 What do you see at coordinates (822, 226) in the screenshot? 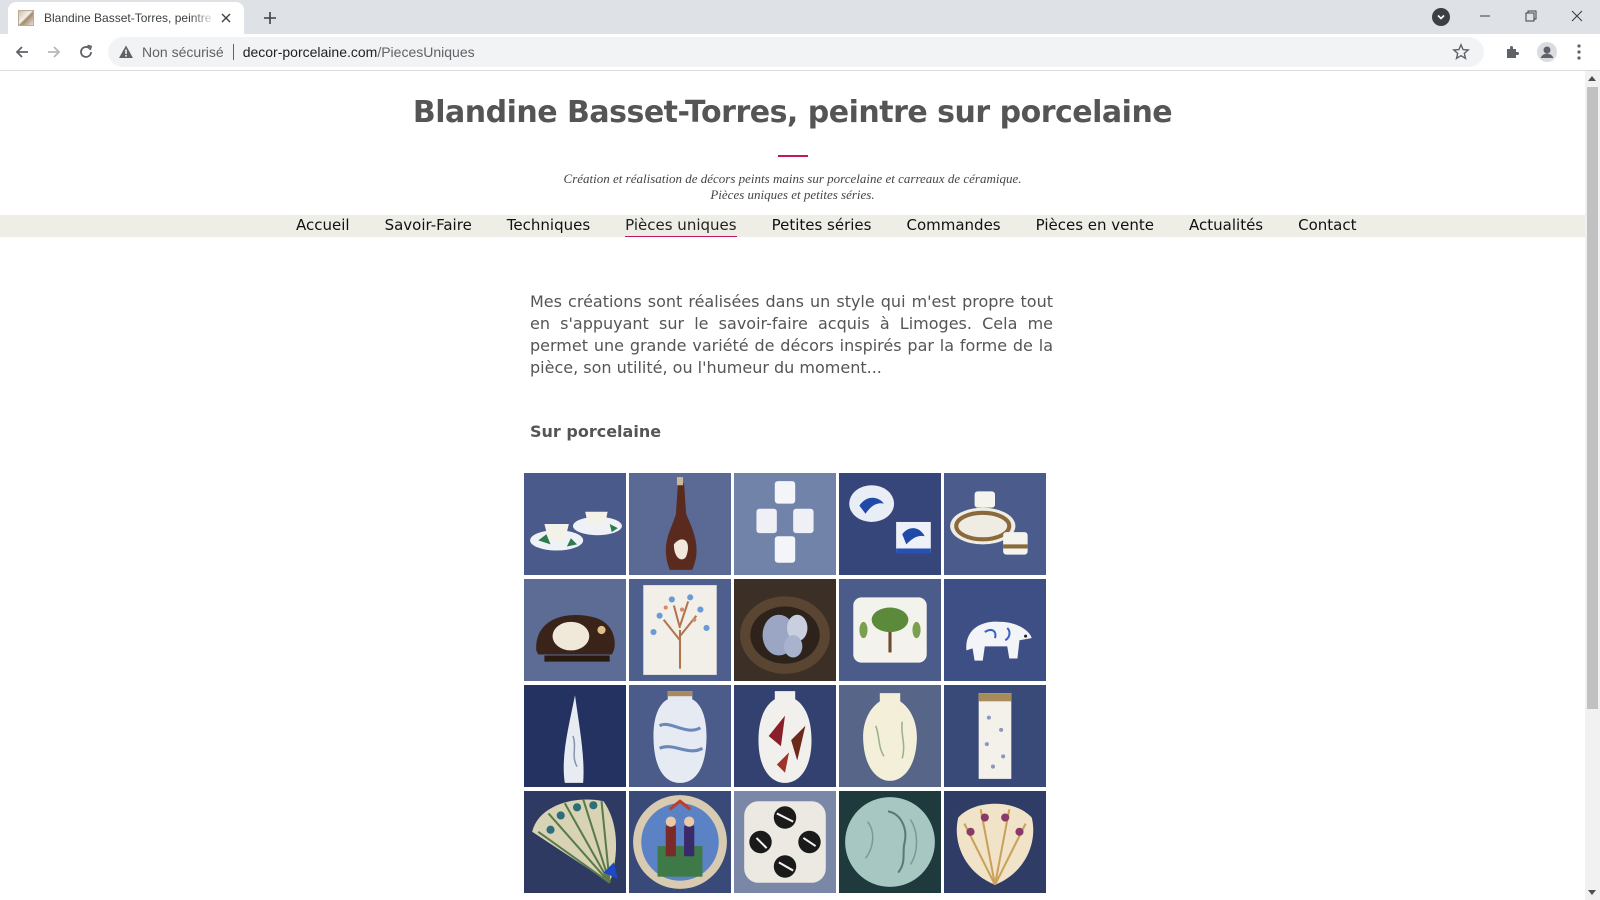
I see `nav-item-petites-séries: Petites séries` at bounding box center [822, 226].